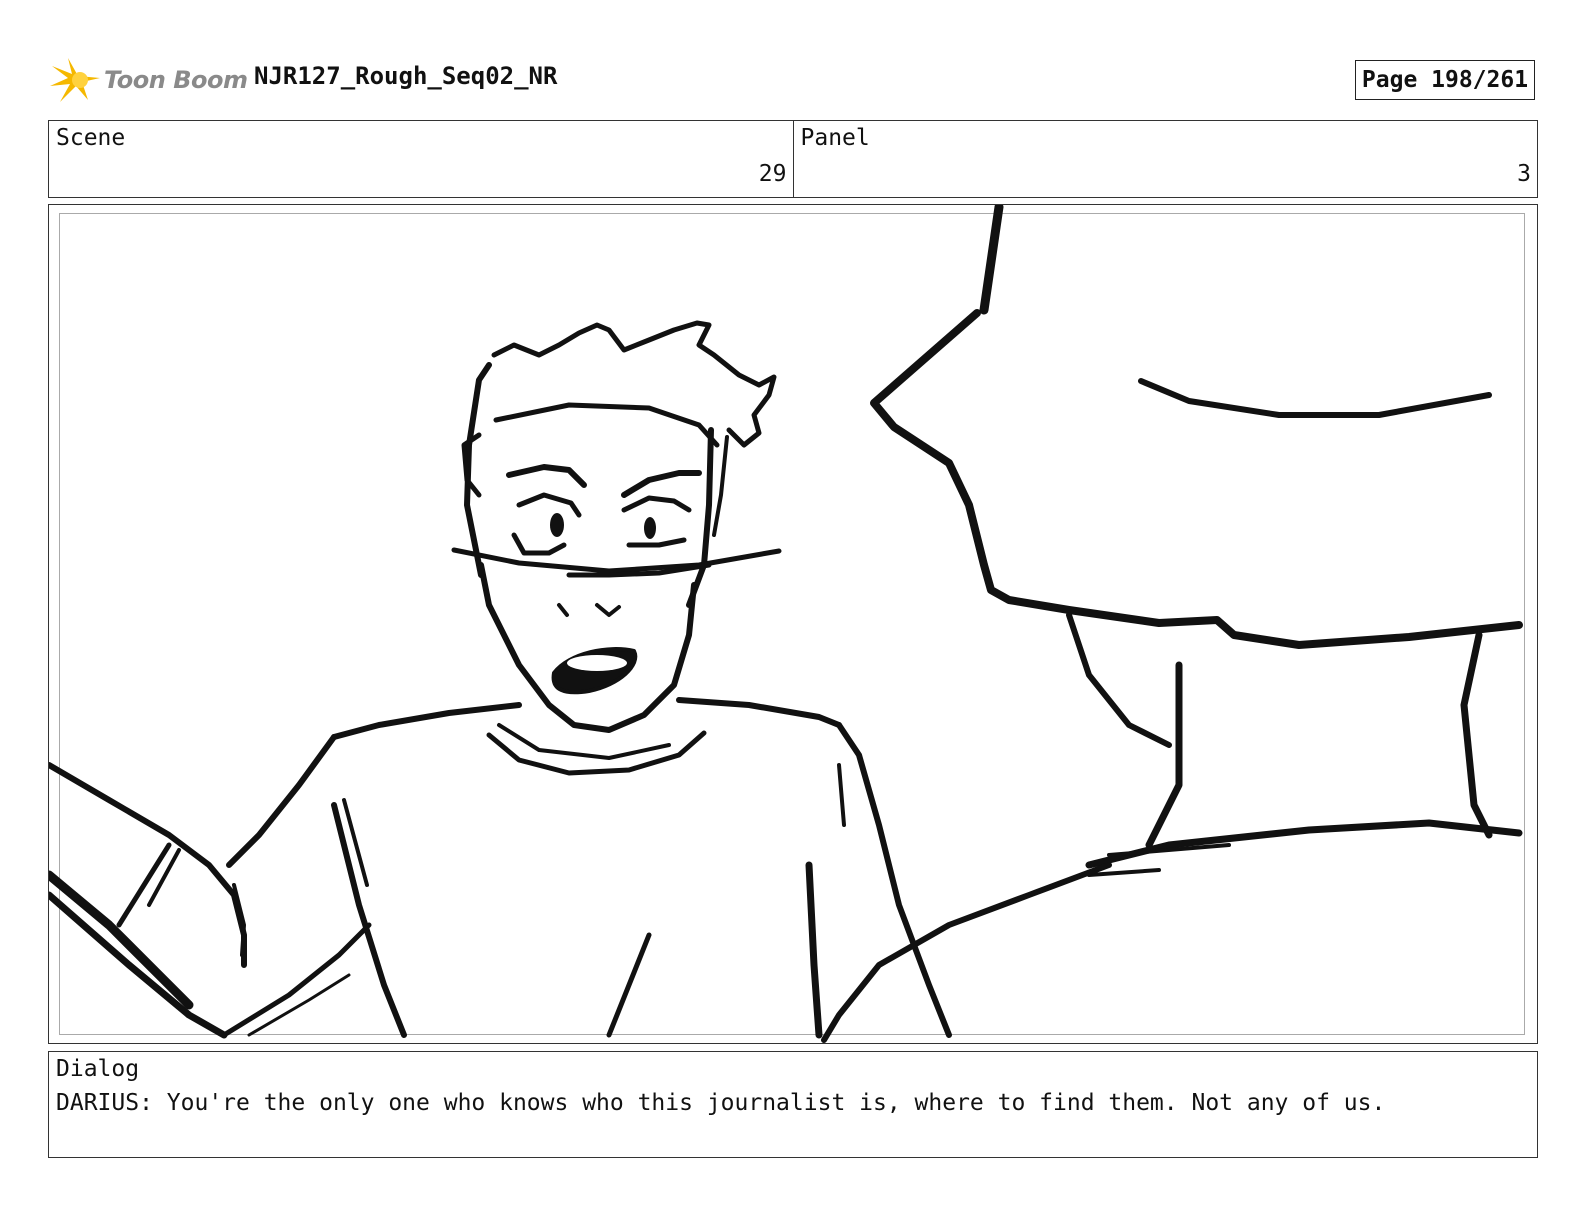 This screenshot has width=1584, height=1224. What do you see at coordinates (835, 138) in the screenshot?
I see `panel-label: Panel` at bounding box center [835, 138].